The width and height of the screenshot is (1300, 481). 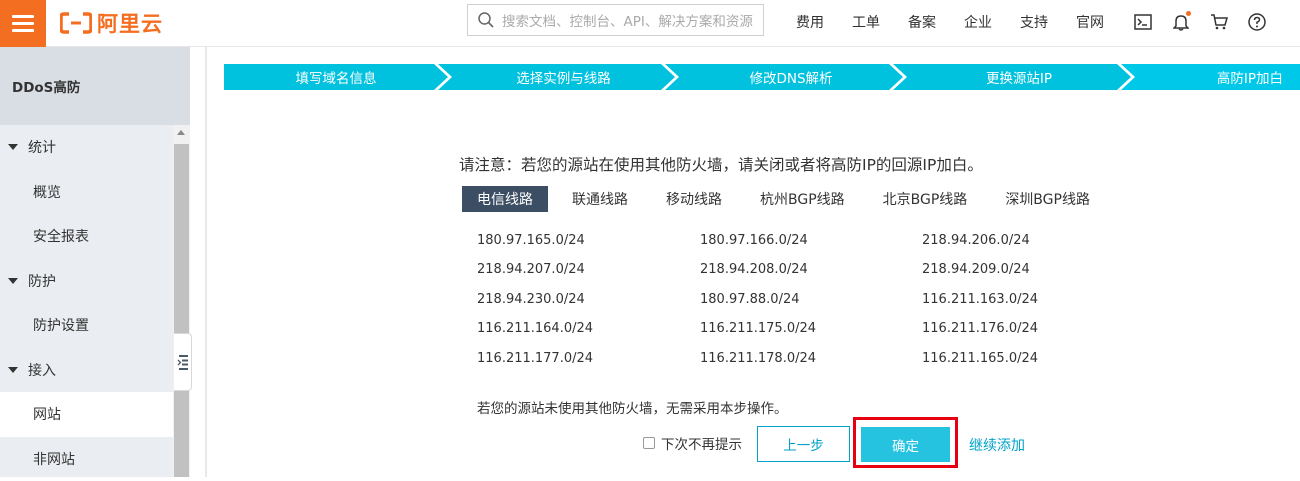 I want to click on ip-item: 116.211.176.0/24, so click(x=980, y=328).